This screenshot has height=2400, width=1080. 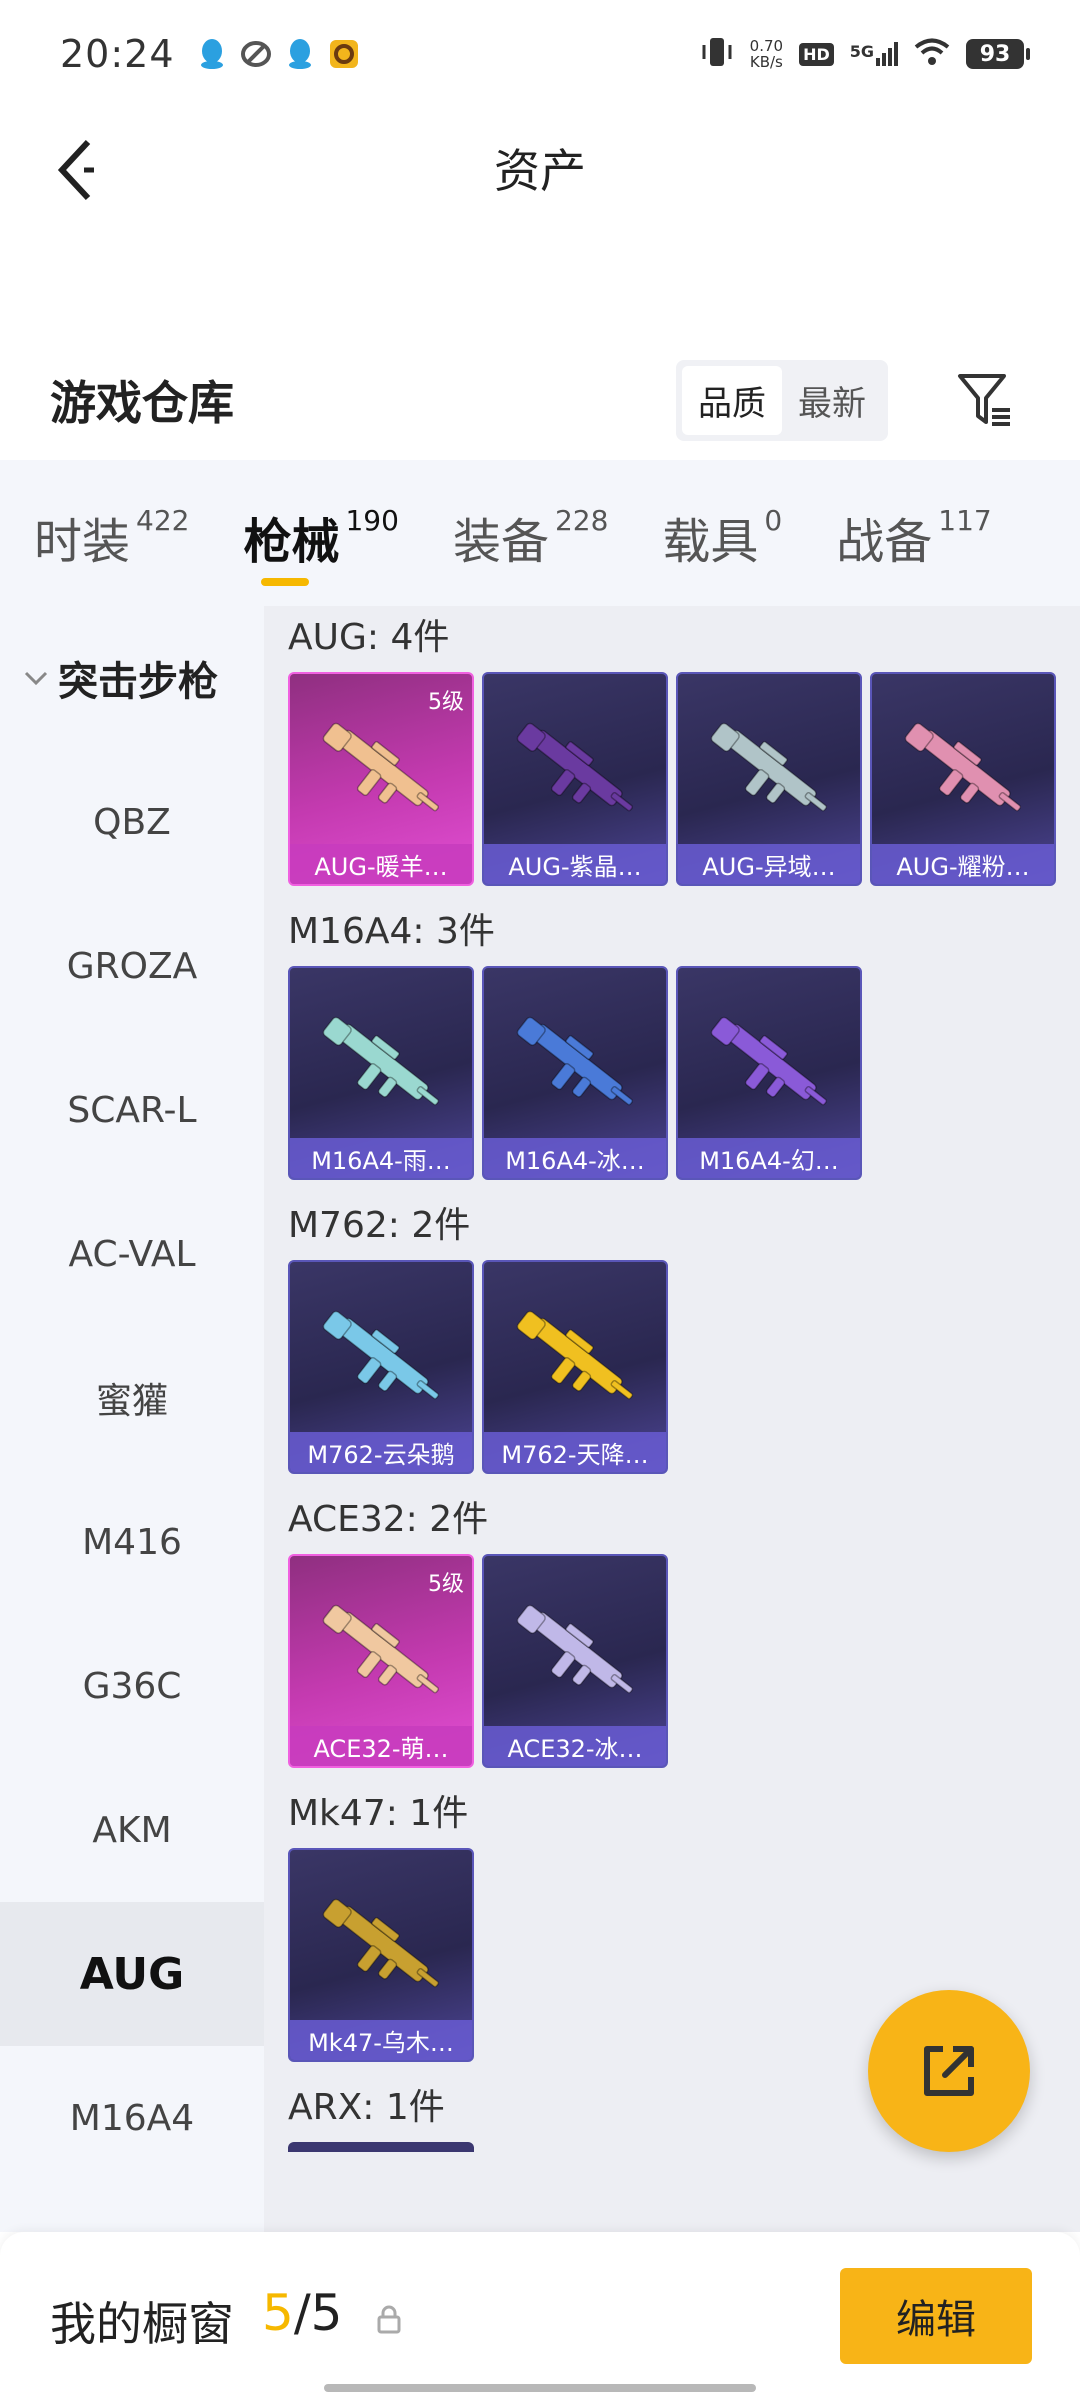 What do you see at coordinates (117, 54) in the screenshot?
I see `status-time: 20:24` at bounding box center [117, 54].